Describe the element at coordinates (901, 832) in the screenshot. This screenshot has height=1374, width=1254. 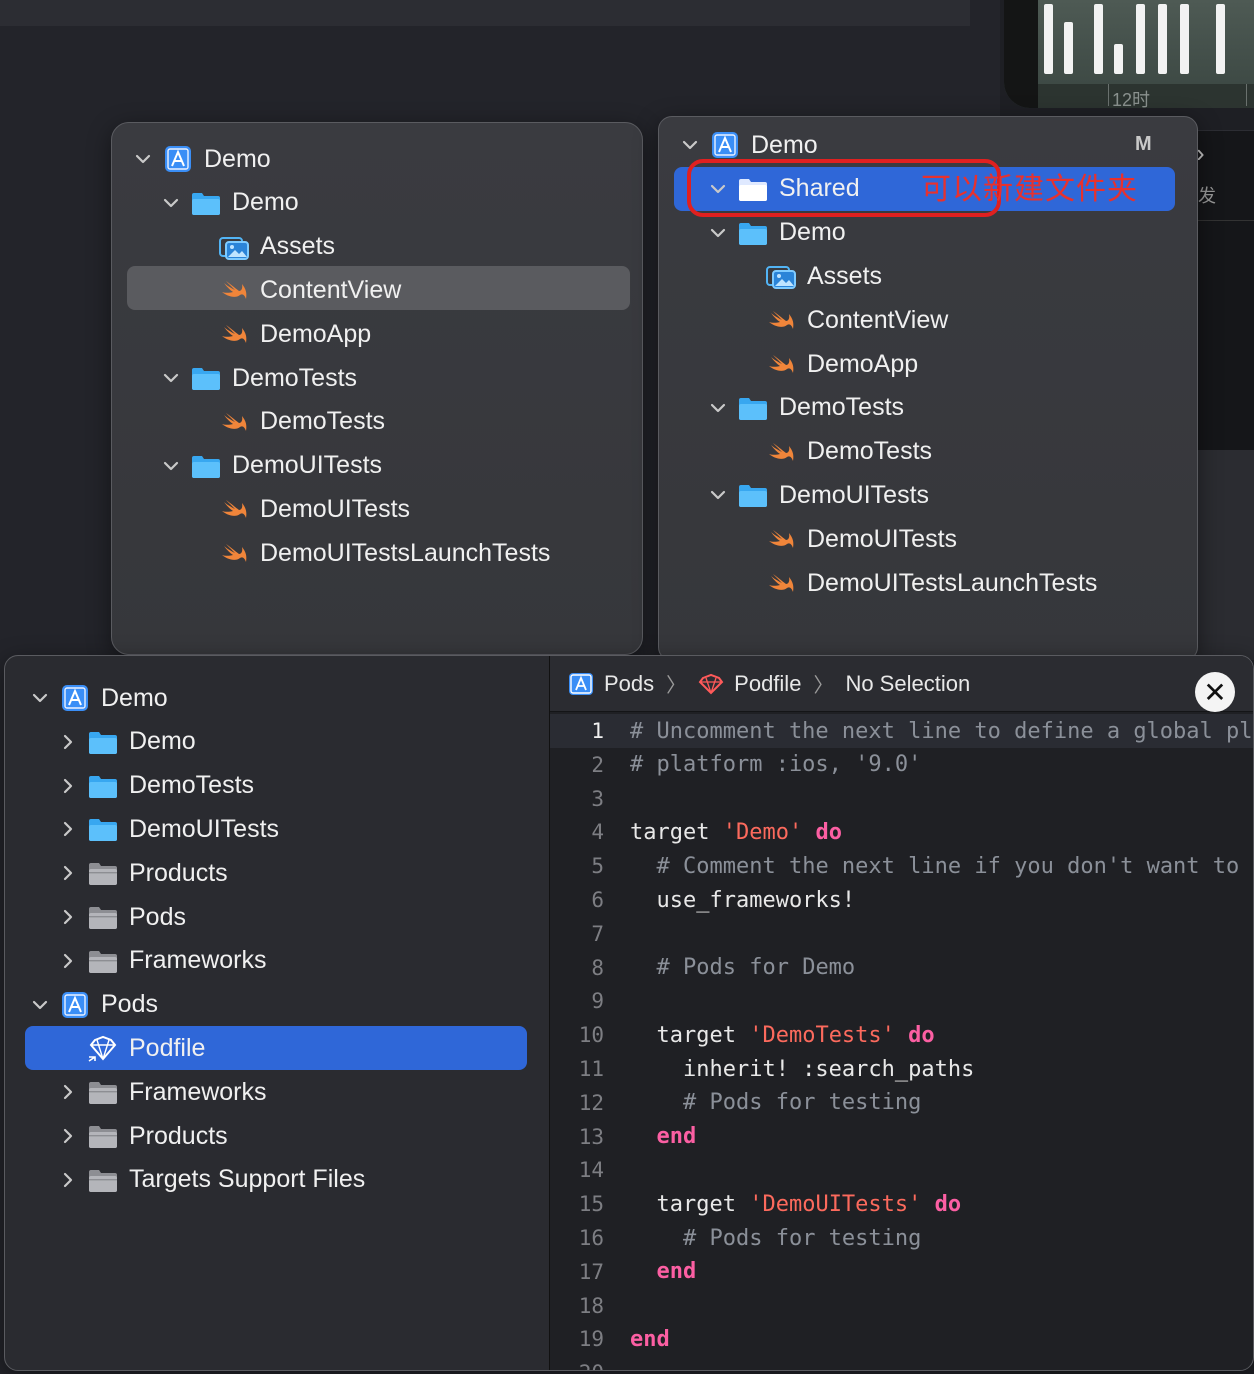
I see `code-line: 4 target 'Demo' do` at that location.